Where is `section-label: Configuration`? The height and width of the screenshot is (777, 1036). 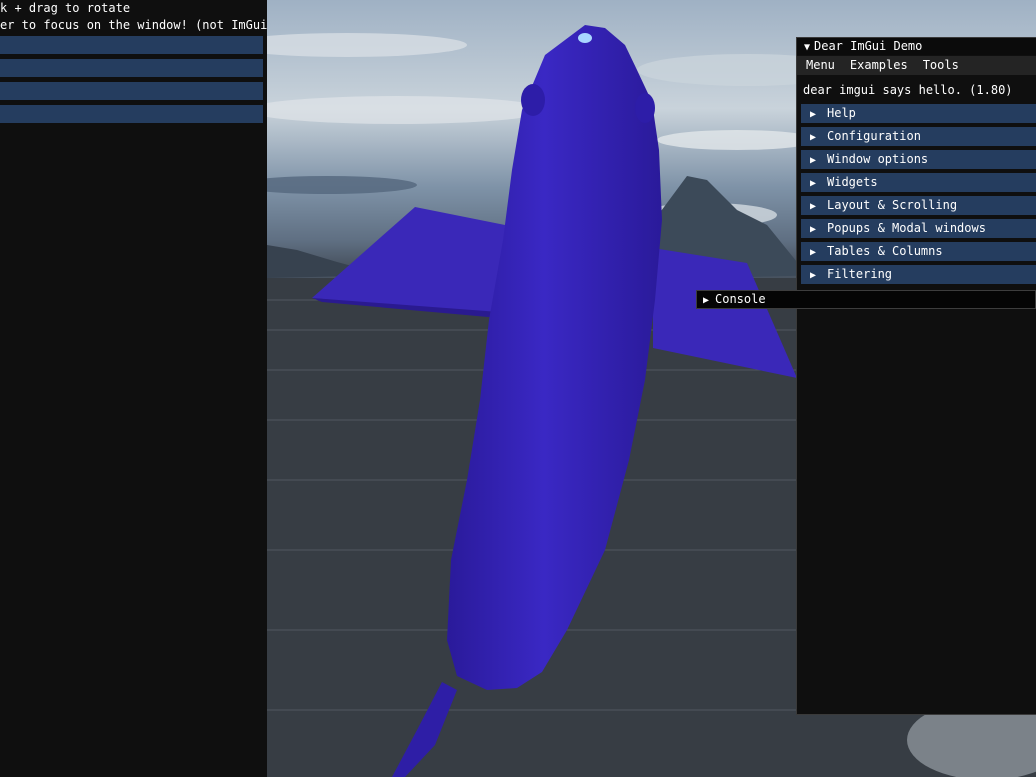
section-label: Configuration is located at coordinates (874, 136).